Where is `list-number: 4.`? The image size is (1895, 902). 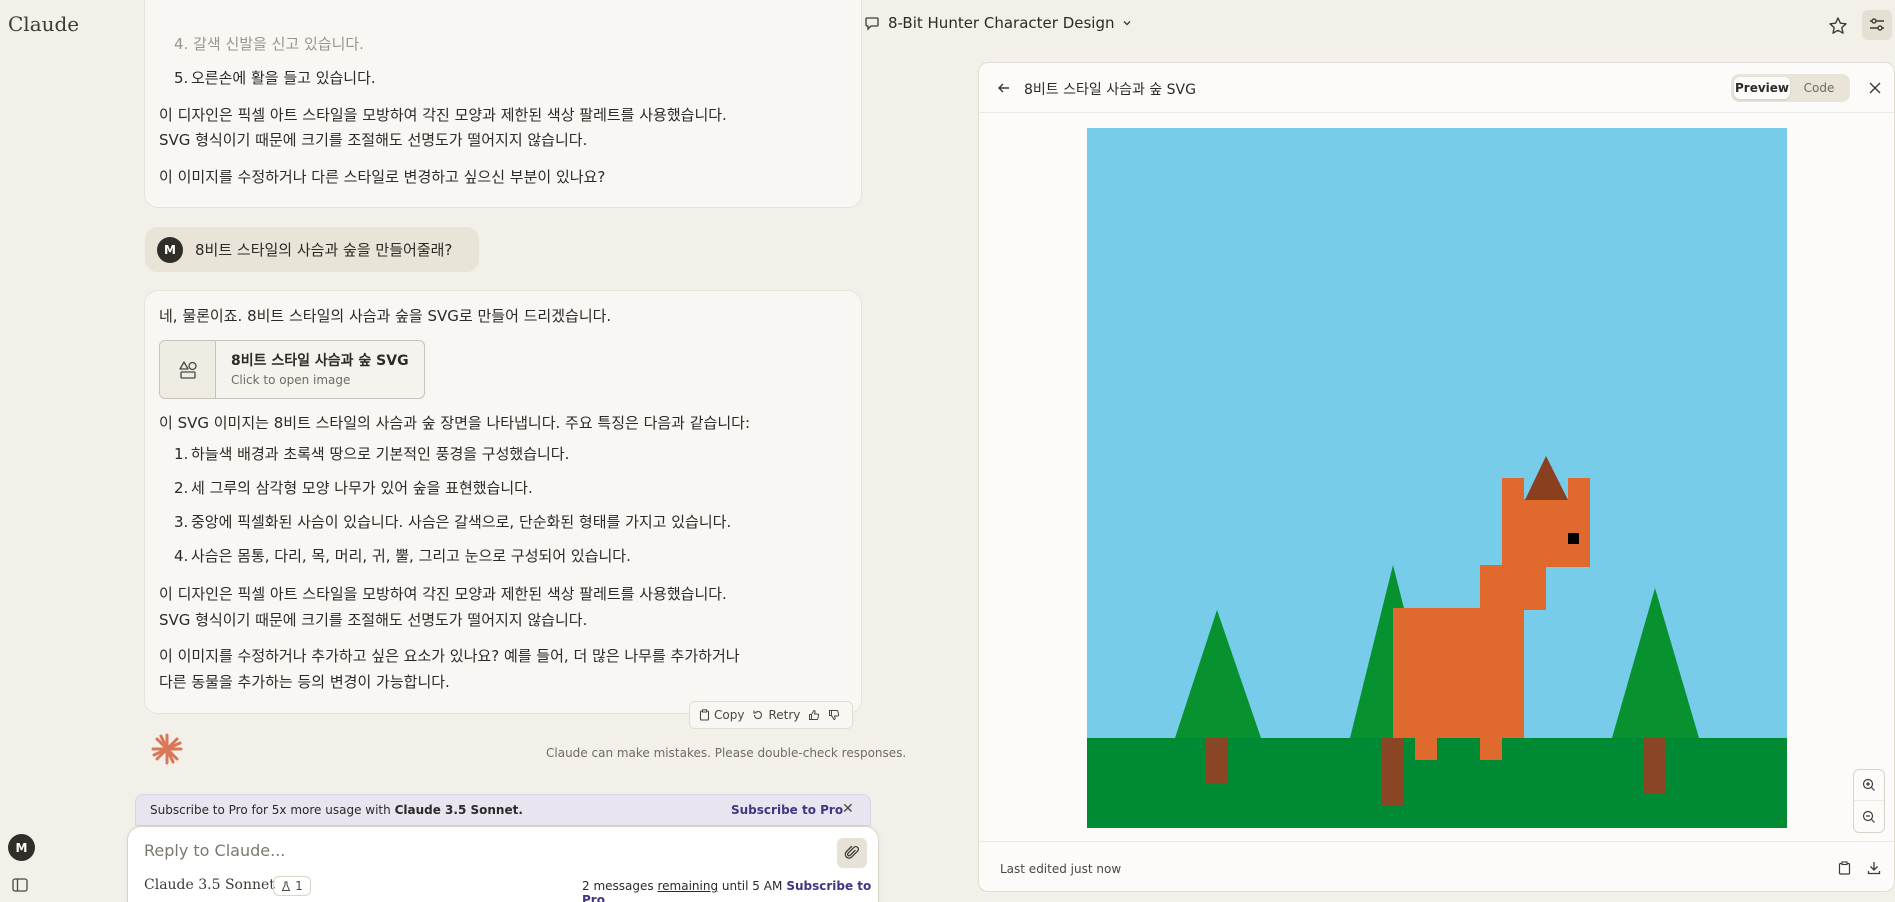
list-number: 4. is located at coordinates (181, 556).